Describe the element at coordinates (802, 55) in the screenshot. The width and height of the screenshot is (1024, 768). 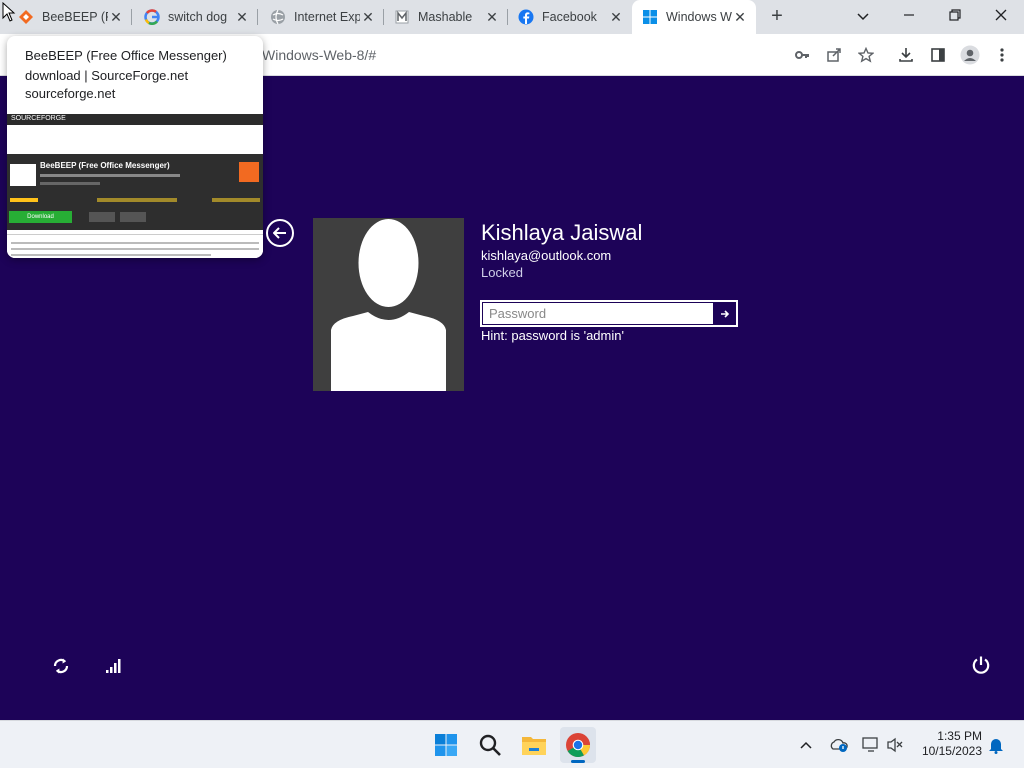
I see `key-icon` at that location.